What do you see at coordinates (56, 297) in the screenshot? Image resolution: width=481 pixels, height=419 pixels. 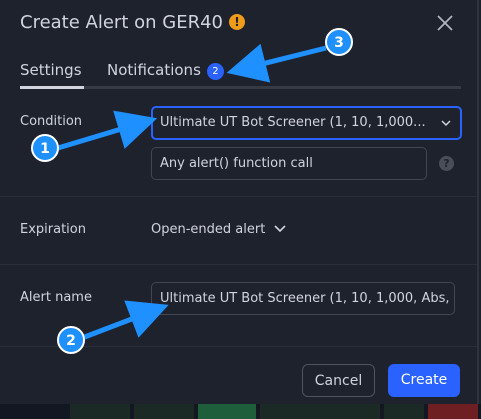 I see `alert-name-label: Alert name` at bounding box center [56, 297].